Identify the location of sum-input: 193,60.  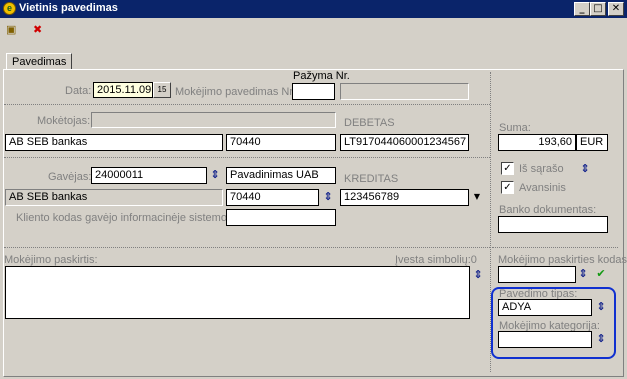
(537, 142).